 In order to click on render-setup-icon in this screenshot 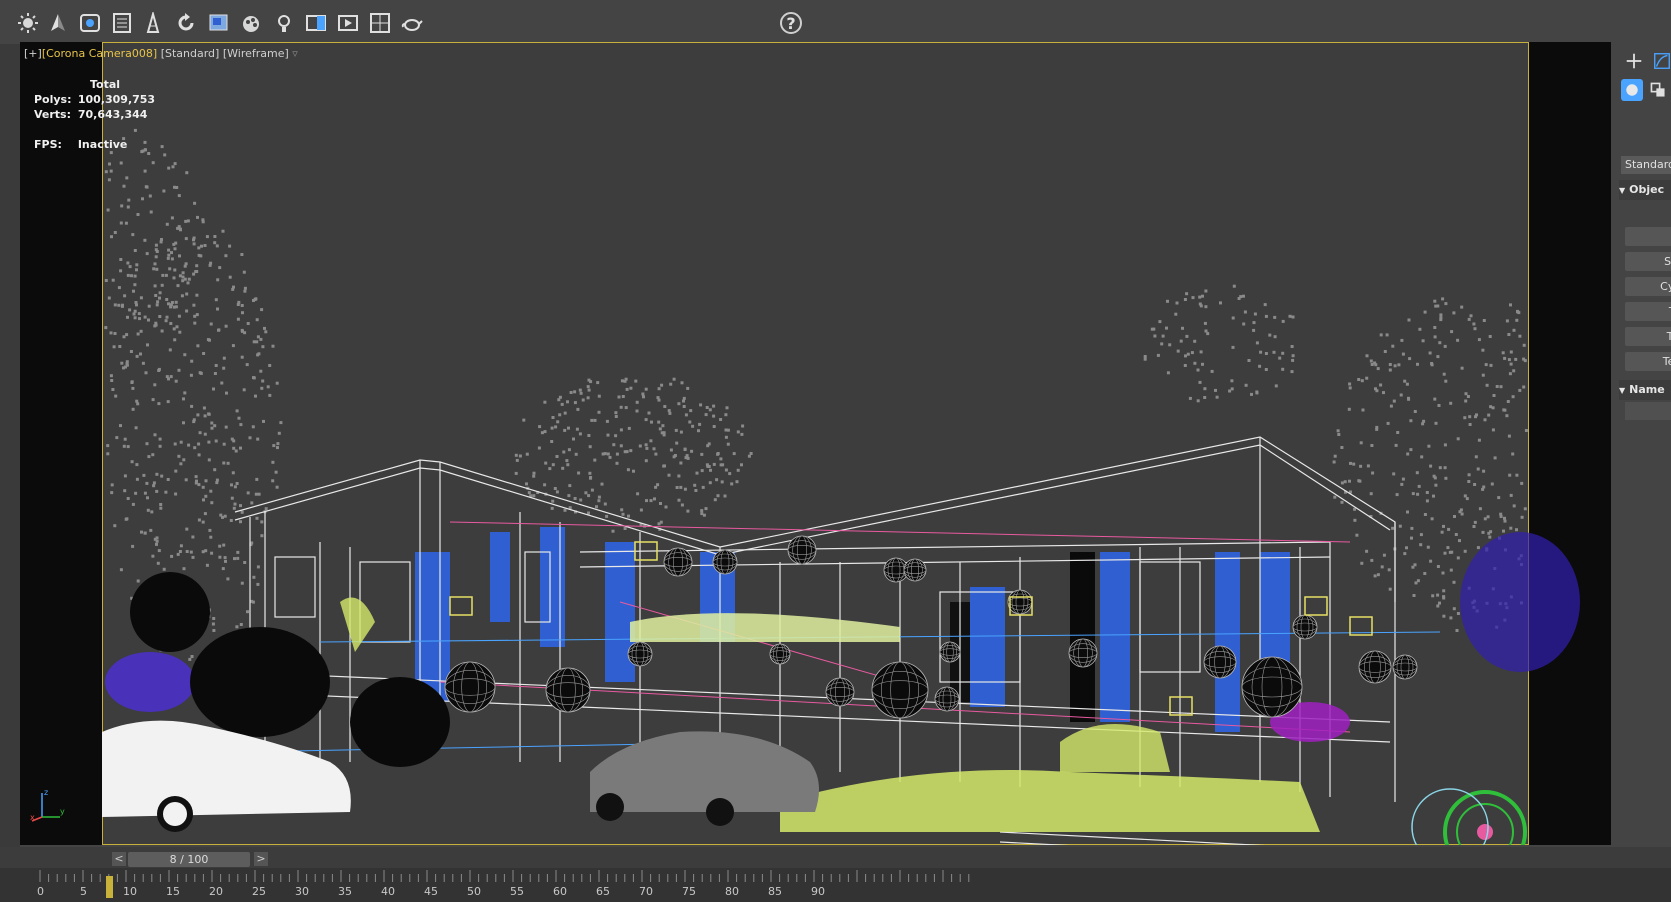, I will do `click(219, 23)`.